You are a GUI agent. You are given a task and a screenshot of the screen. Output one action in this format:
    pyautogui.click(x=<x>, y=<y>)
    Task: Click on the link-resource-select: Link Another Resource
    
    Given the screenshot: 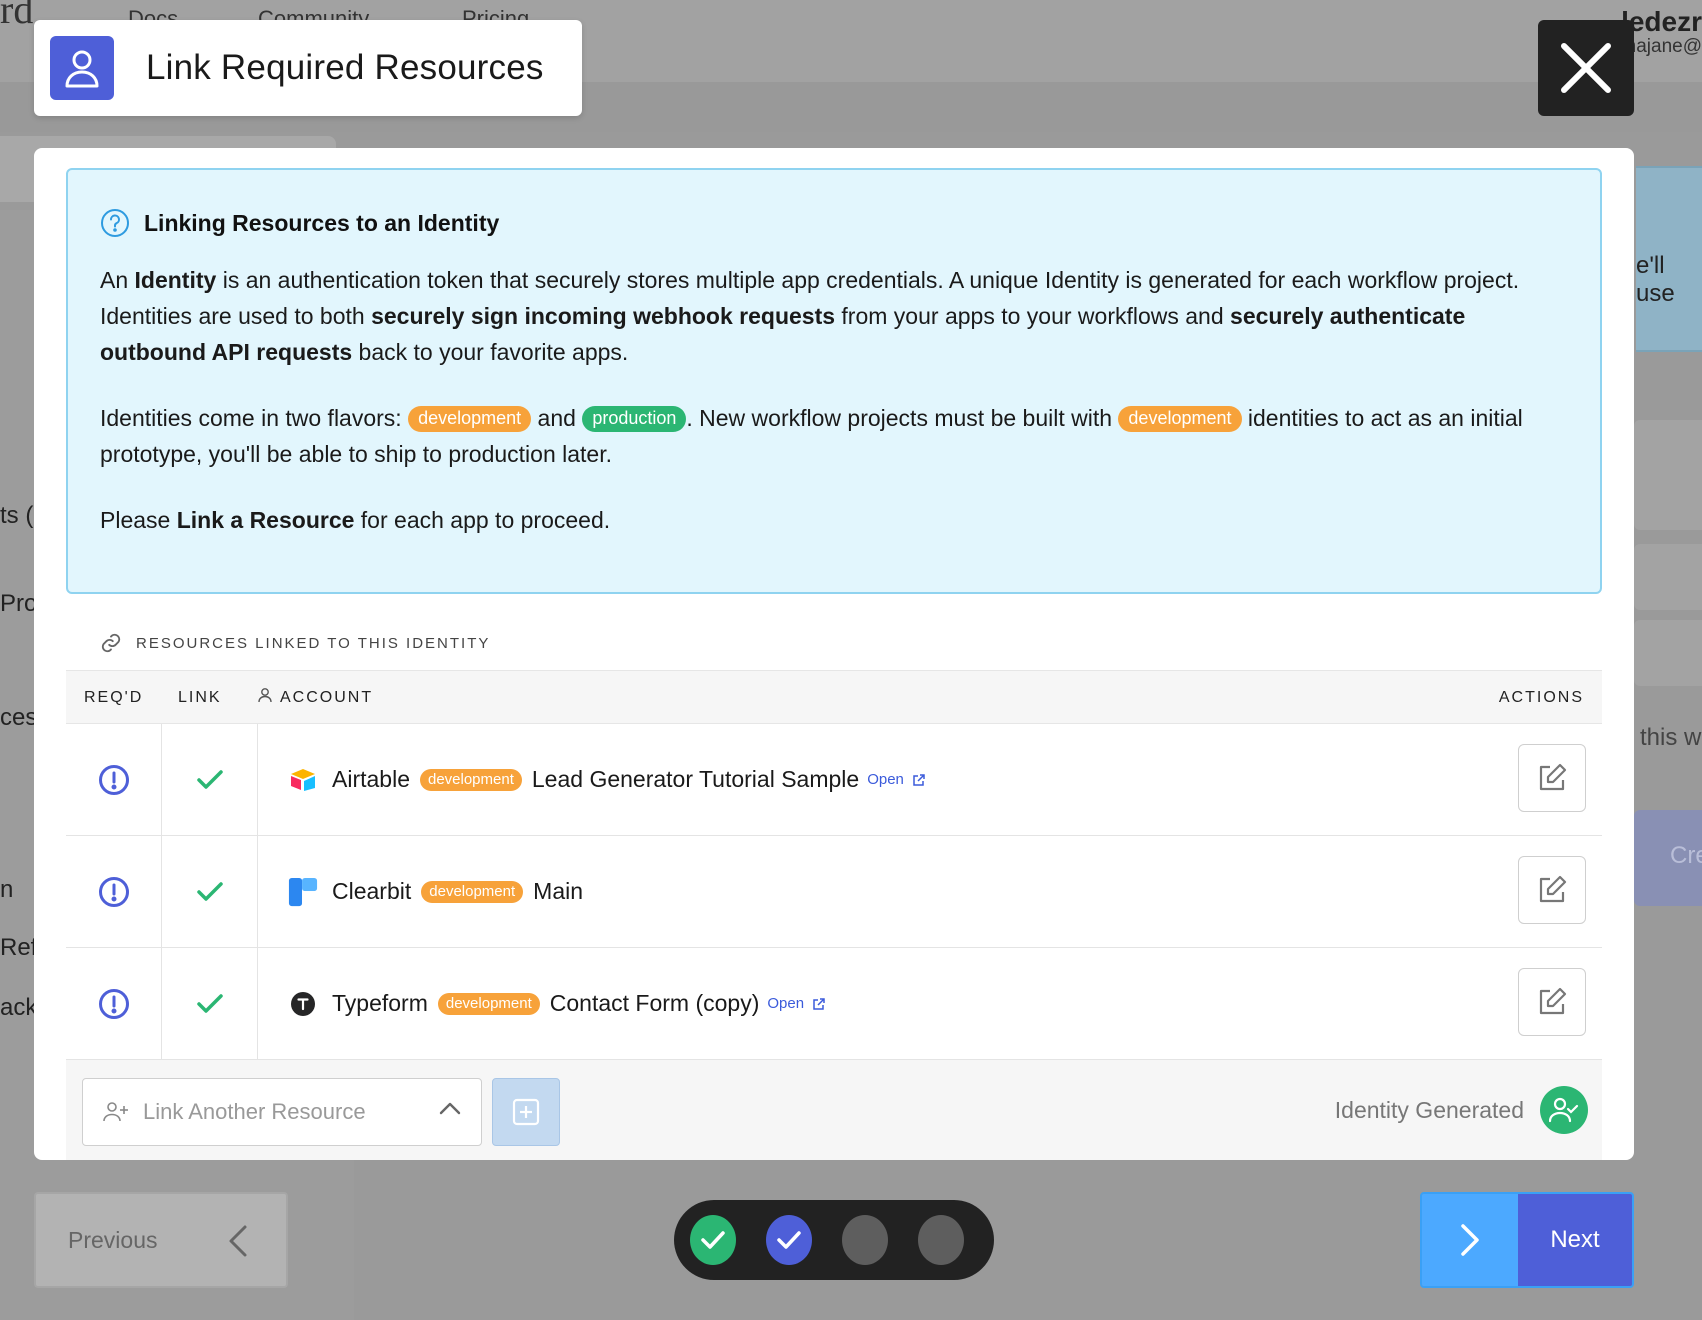 What is the action you would take?
    pyautogui.click(x=282, y=1112)
    